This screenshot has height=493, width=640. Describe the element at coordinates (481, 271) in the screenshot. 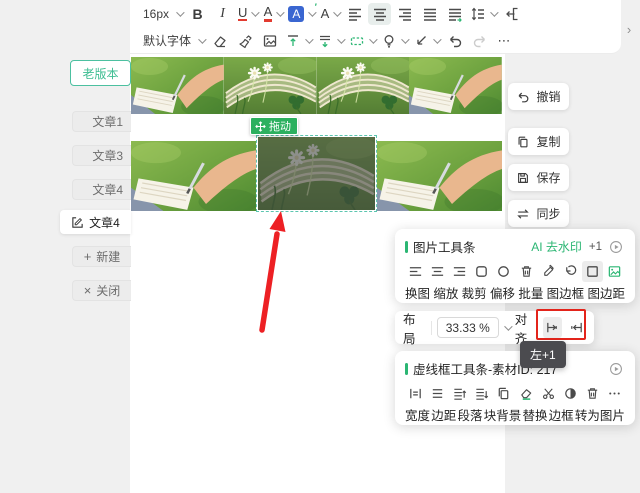

I see `rounded-rect-icon` at that location.